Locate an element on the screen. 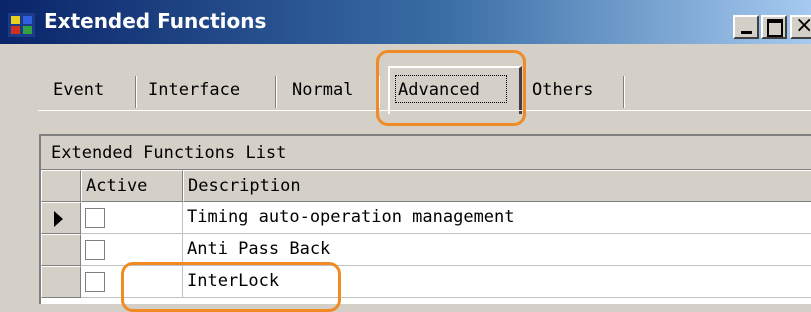 The height and width of the screenshot is (312, 811). grid-header-row: Active Description is located at coordinates (426, 186).